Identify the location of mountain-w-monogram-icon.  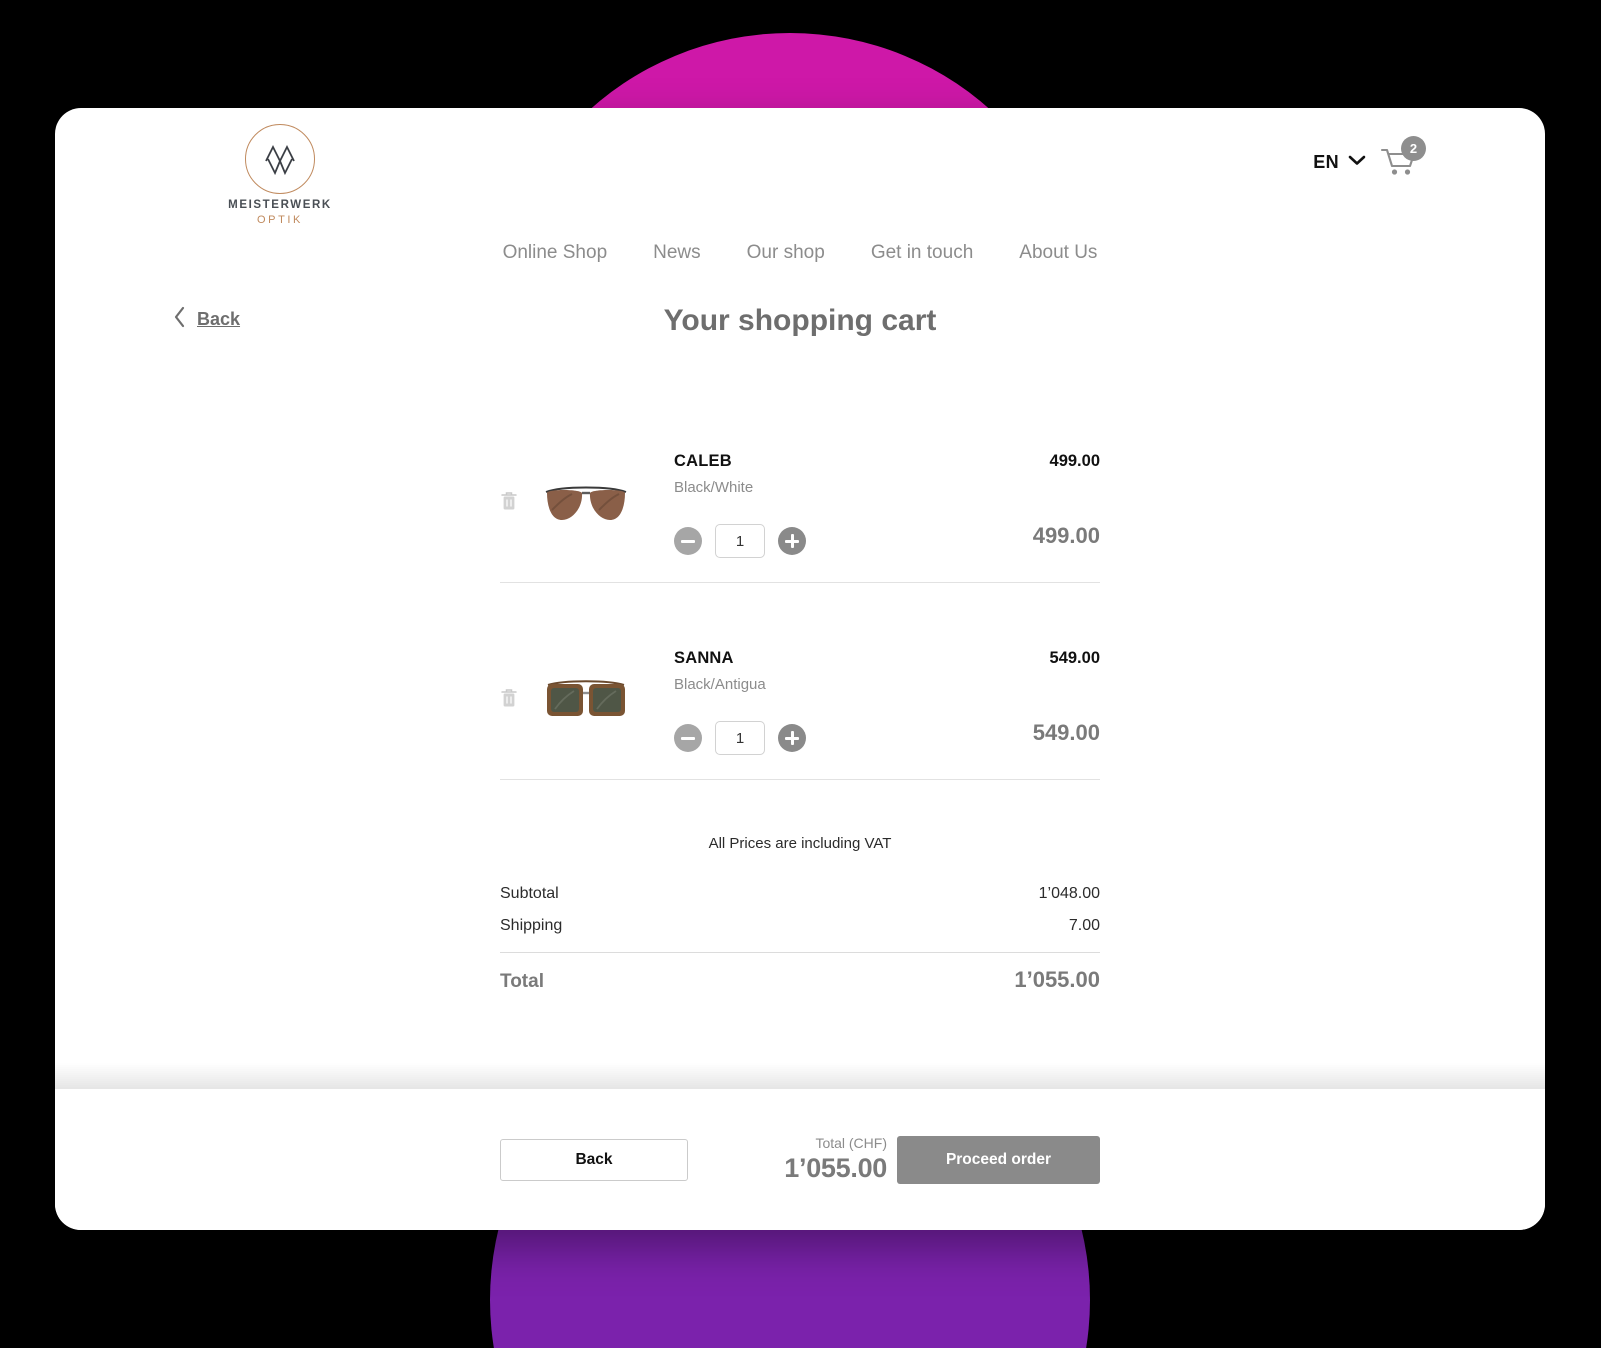
(280, 159).